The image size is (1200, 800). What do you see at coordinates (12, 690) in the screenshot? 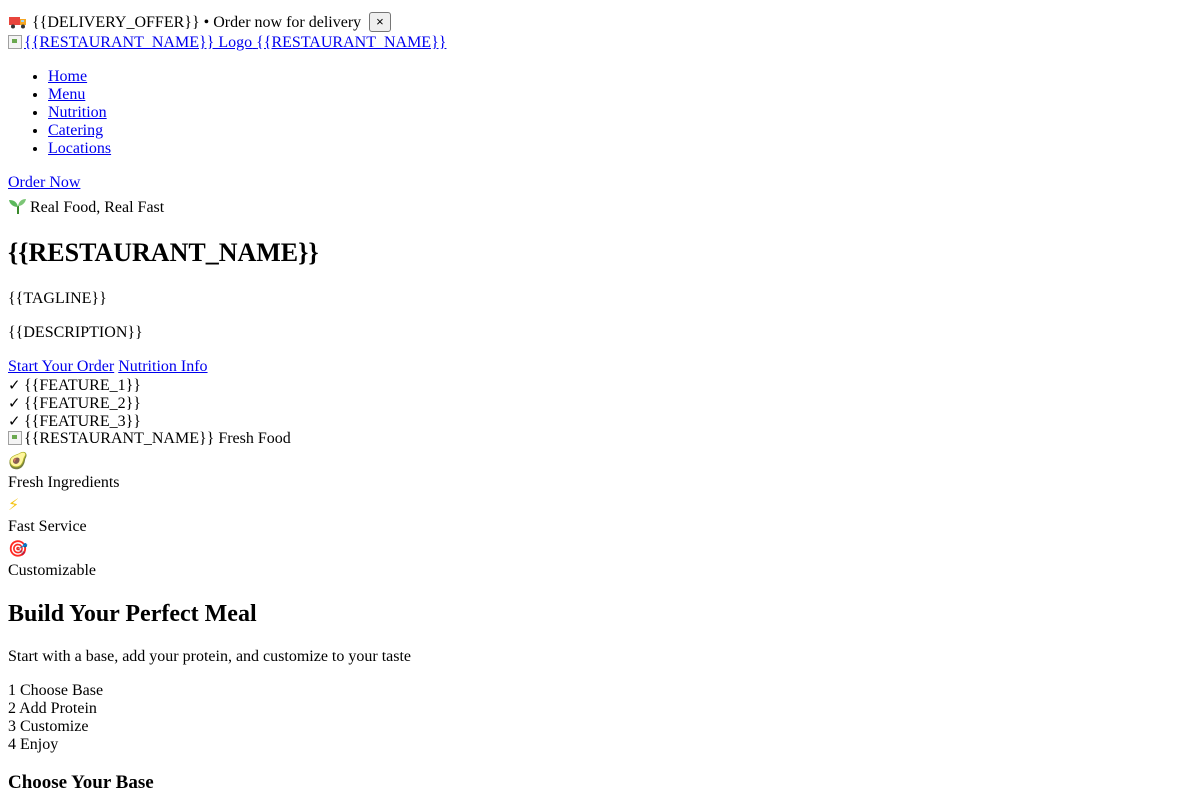
I see `step-number: 1` at bounding box center [12, 690].